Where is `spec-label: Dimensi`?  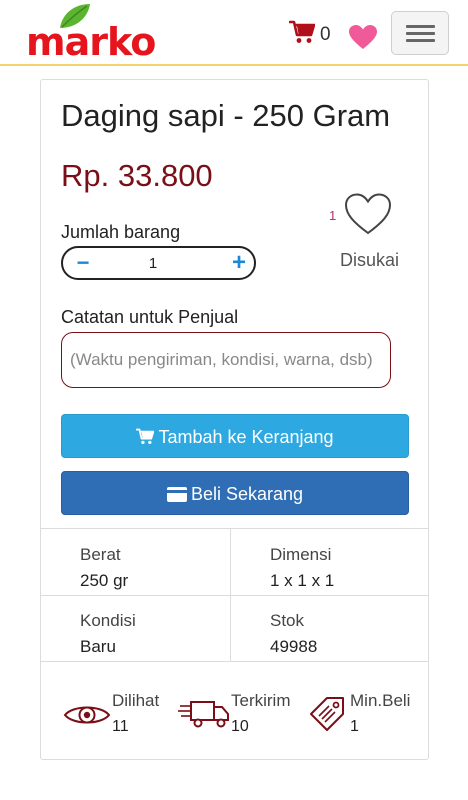
spec-label: Dimensi is located at coordinates (301, 554).